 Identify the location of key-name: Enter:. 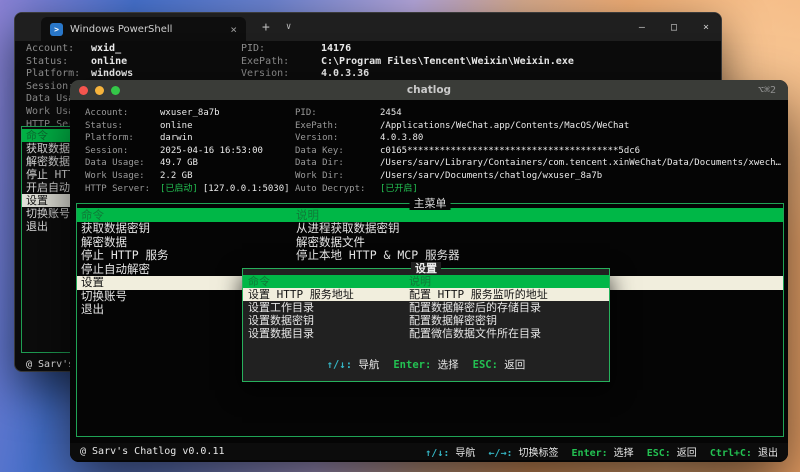
(412, 365).